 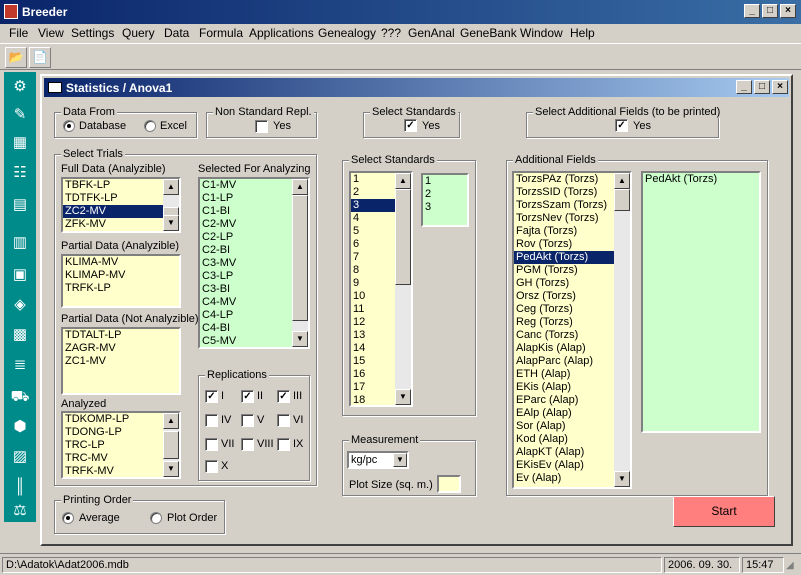 I want to click on maximize-button: □, so click(x=770, y=11).